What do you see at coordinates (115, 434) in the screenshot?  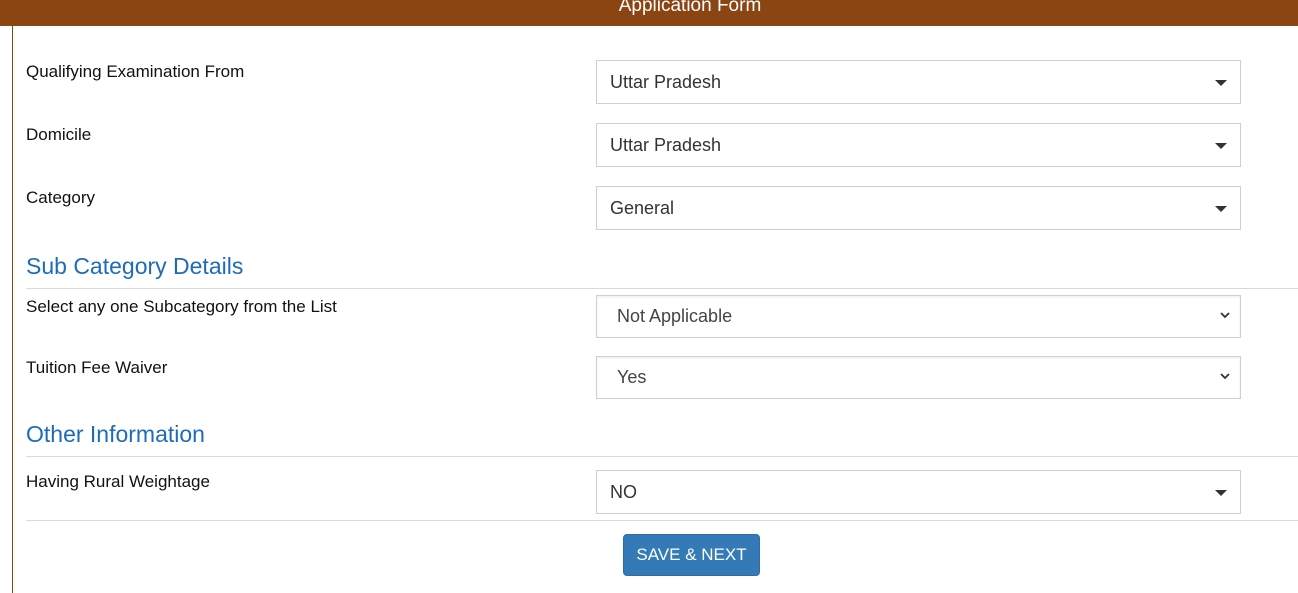 I see `other-info-section-title: Other Information` at bounding box center [115, 434].